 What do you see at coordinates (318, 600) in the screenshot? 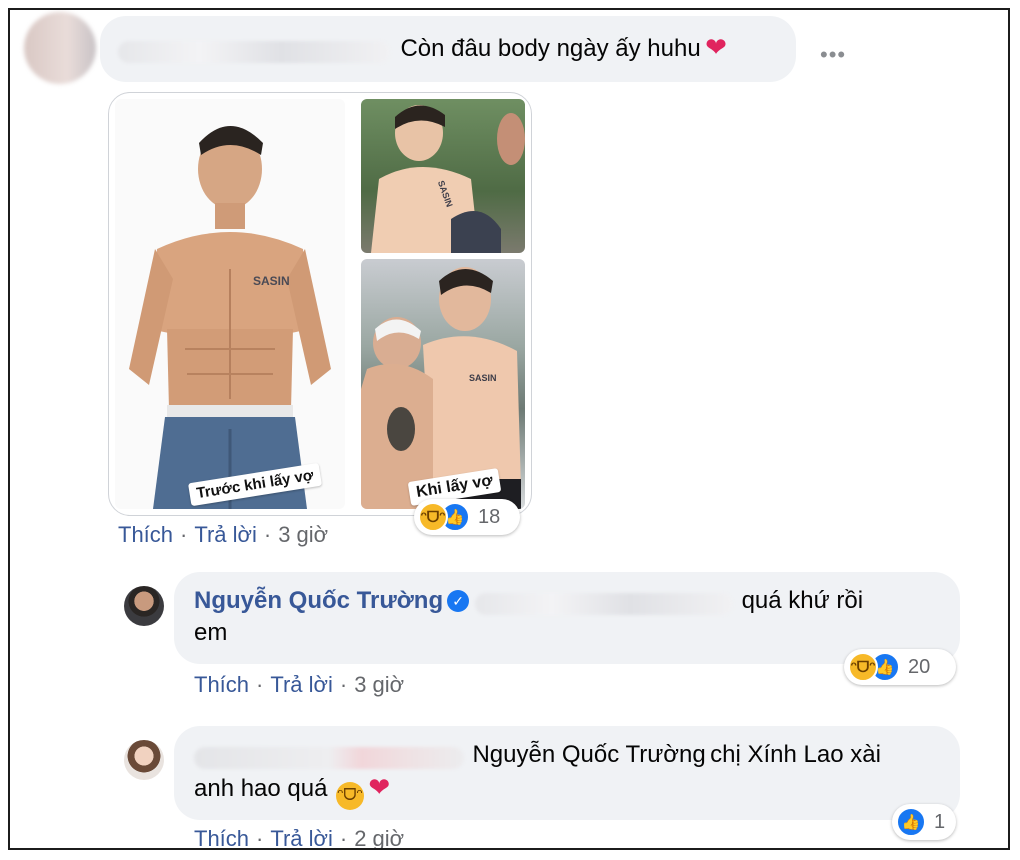
I see `reply-author-name: Nguyễn Quốc Trường` at bounding box center [318, 600].